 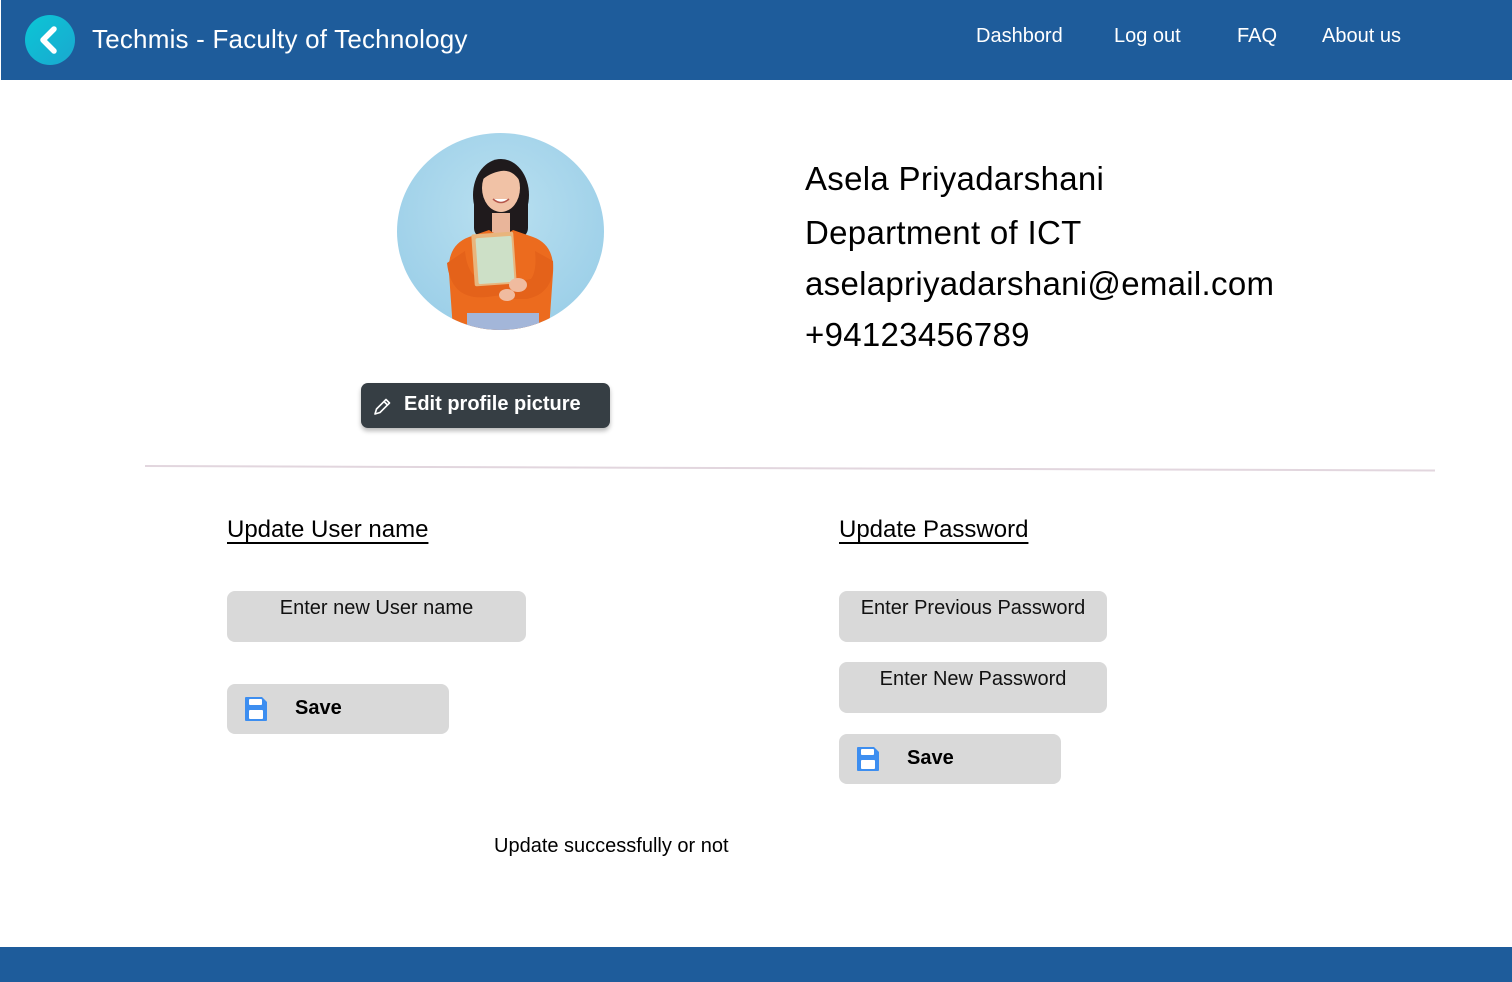 I want to click on avatar-illustration, so click(x=500, y=244).